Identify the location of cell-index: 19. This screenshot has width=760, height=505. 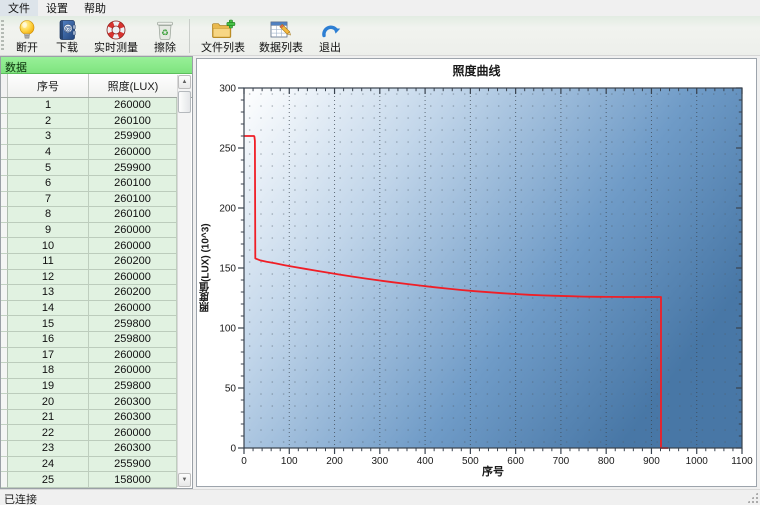
(48, 386).